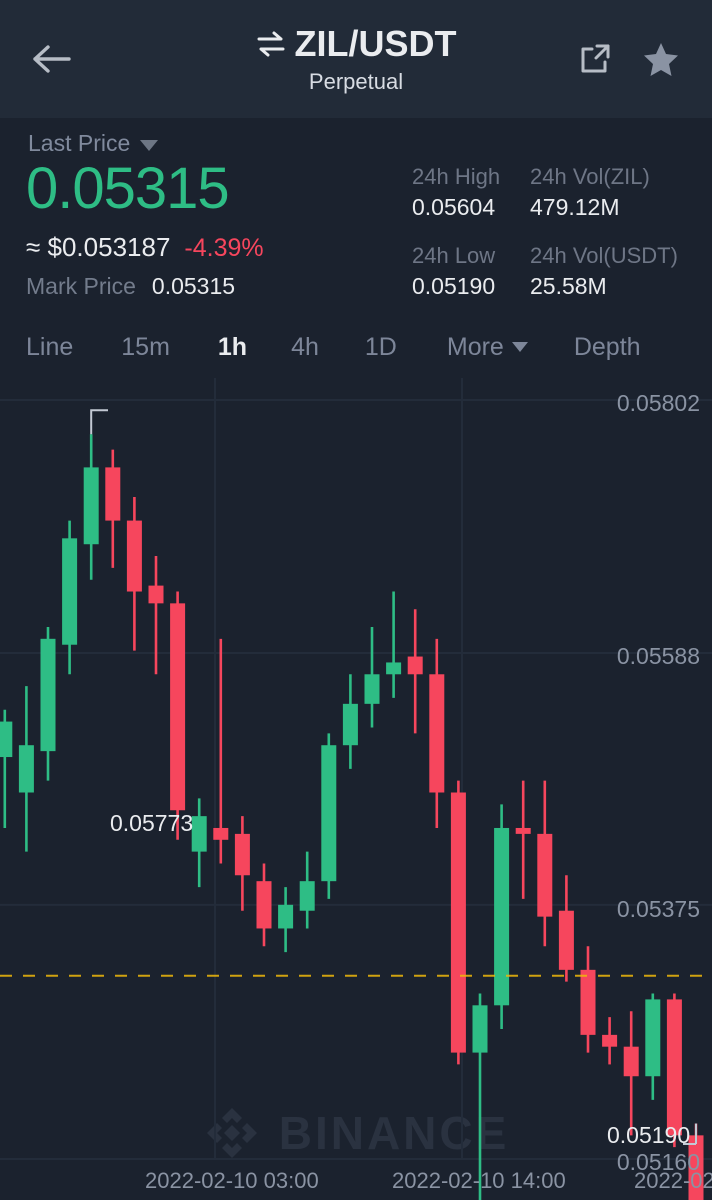 Image resolution: width=712 pixels, height=1200 pixels. What do you see at coordinates (454, 207) in the screenshot?
I see `stat-value: 0.05604` at bounding box center [454, 207].